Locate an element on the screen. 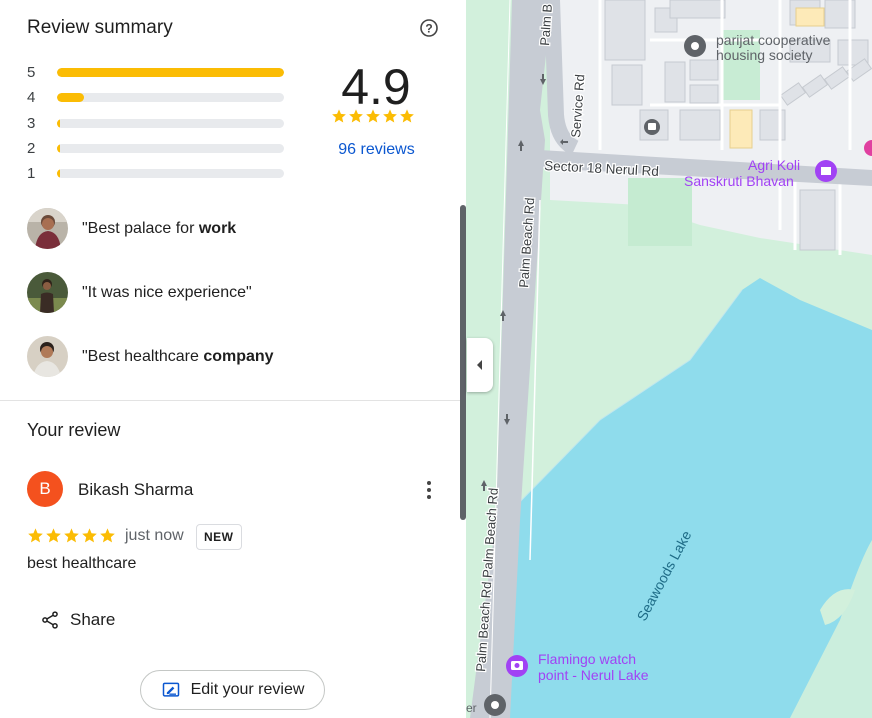 This screenshot has width=872, height=718. my-rating-stars is located at coordinates (71, 535).